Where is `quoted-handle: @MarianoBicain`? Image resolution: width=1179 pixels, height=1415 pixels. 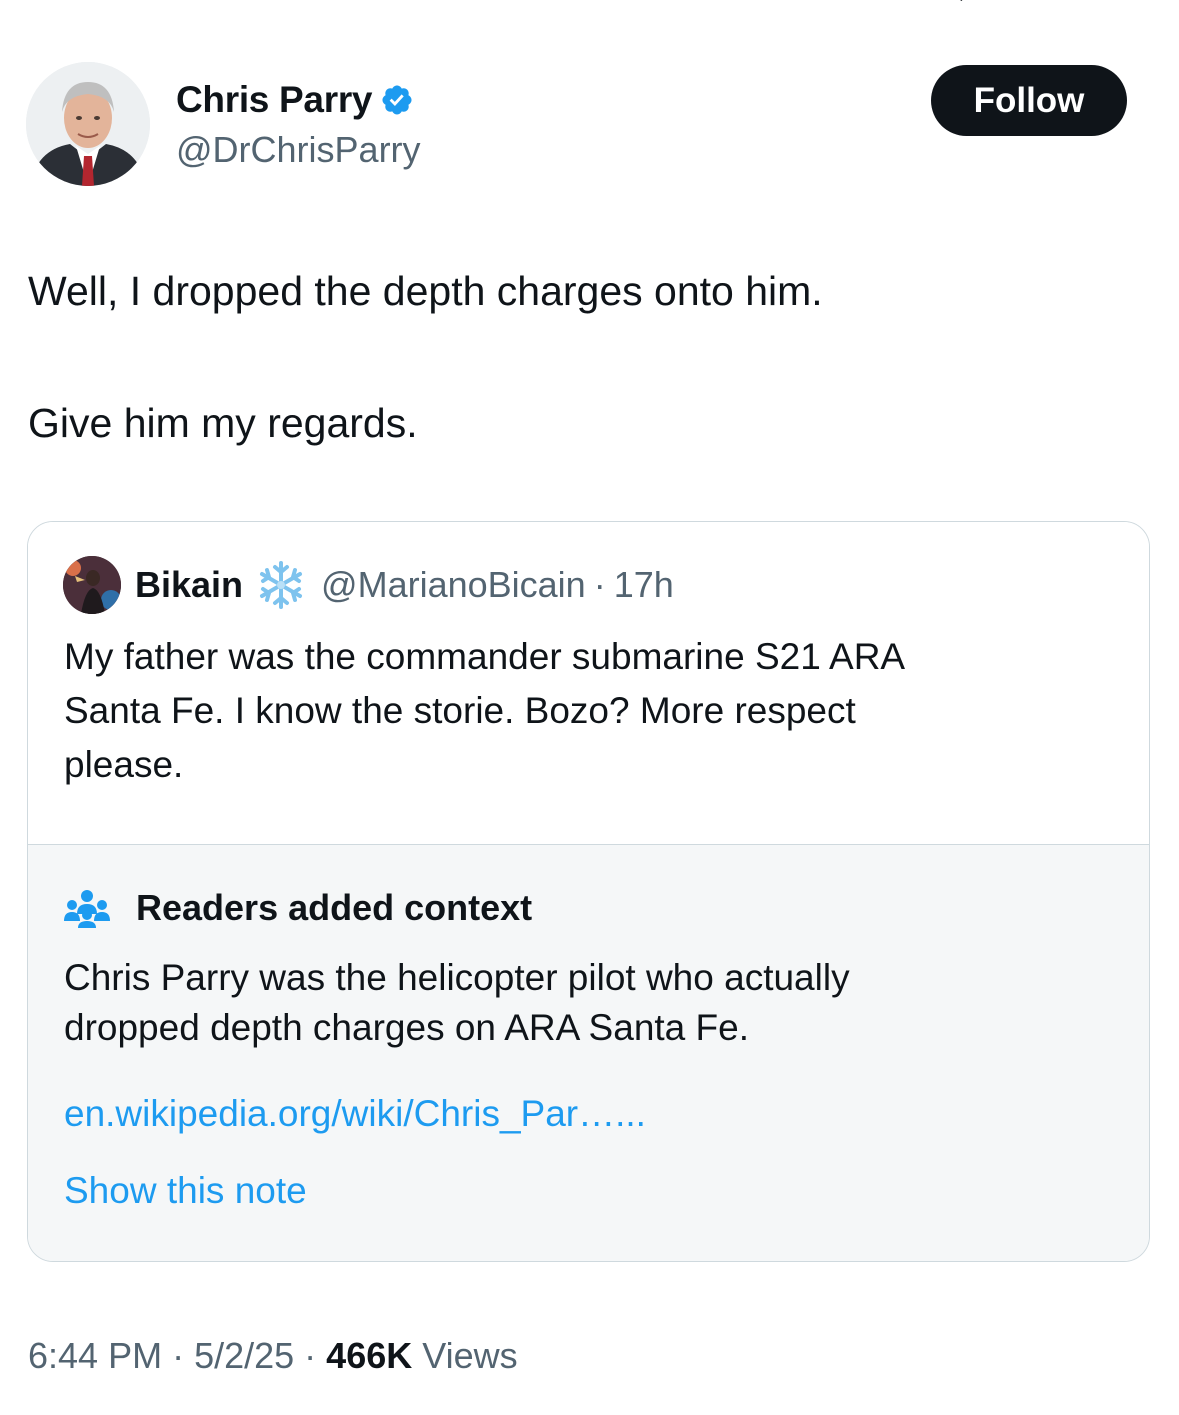 quoted-handle: @MarianoBicain is located at coordinates (453, 585).